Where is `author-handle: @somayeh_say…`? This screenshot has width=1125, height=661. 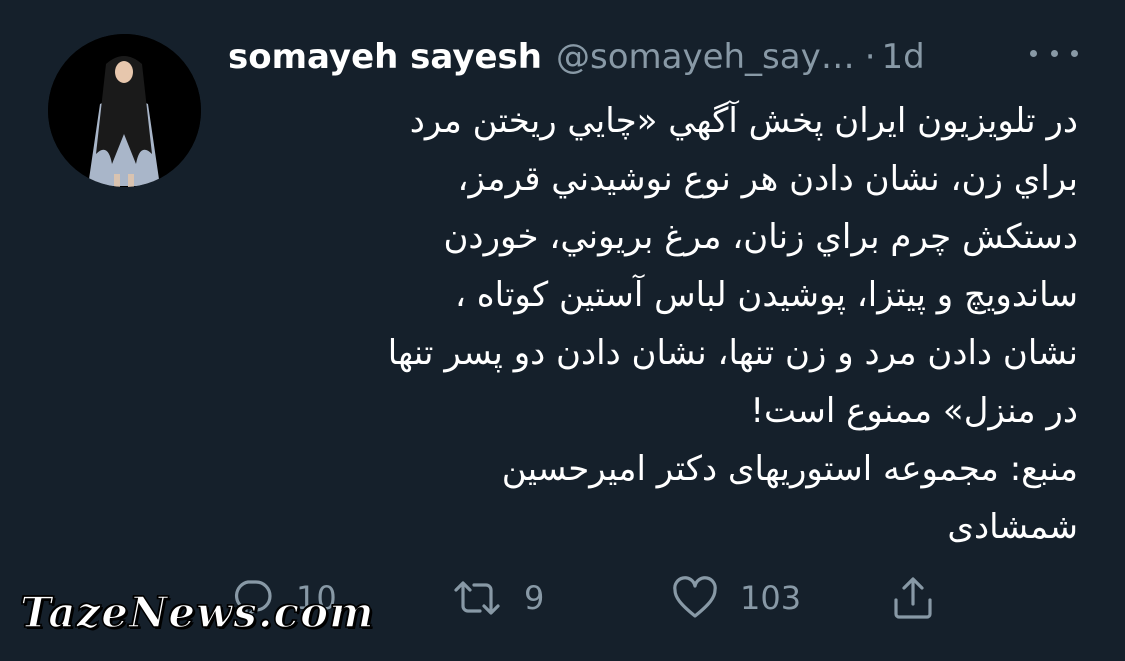 author-handle: @somayeh_say… is located at coordinates (705, 57).